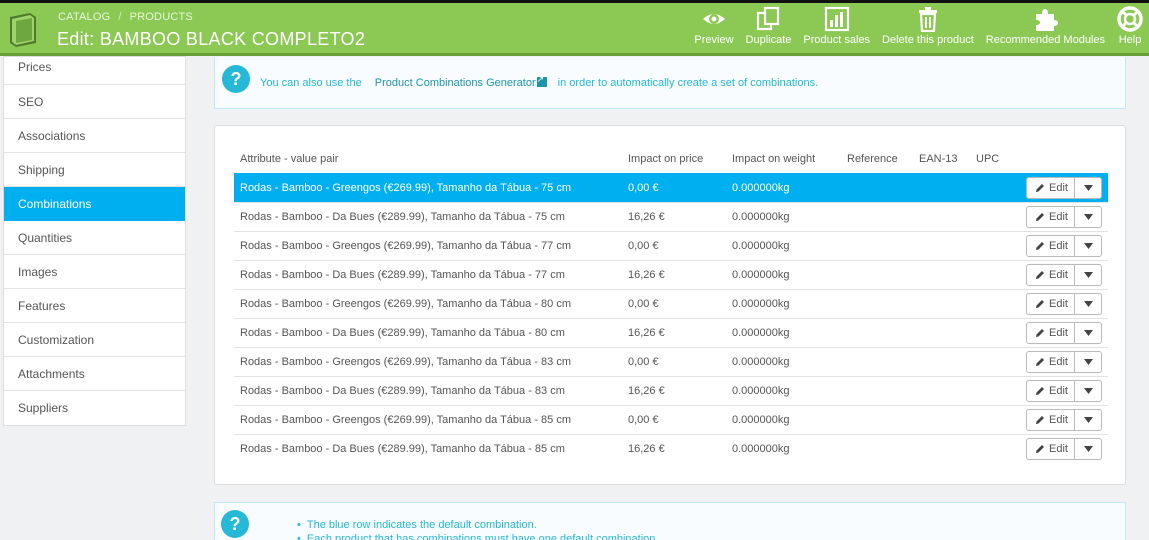 Image resolution: width=1149 pixels, height=540 pixels. Describe the element at coordinates (928, 31) in the screenshot. I see `delete-product-button: Delete this product` at that location.